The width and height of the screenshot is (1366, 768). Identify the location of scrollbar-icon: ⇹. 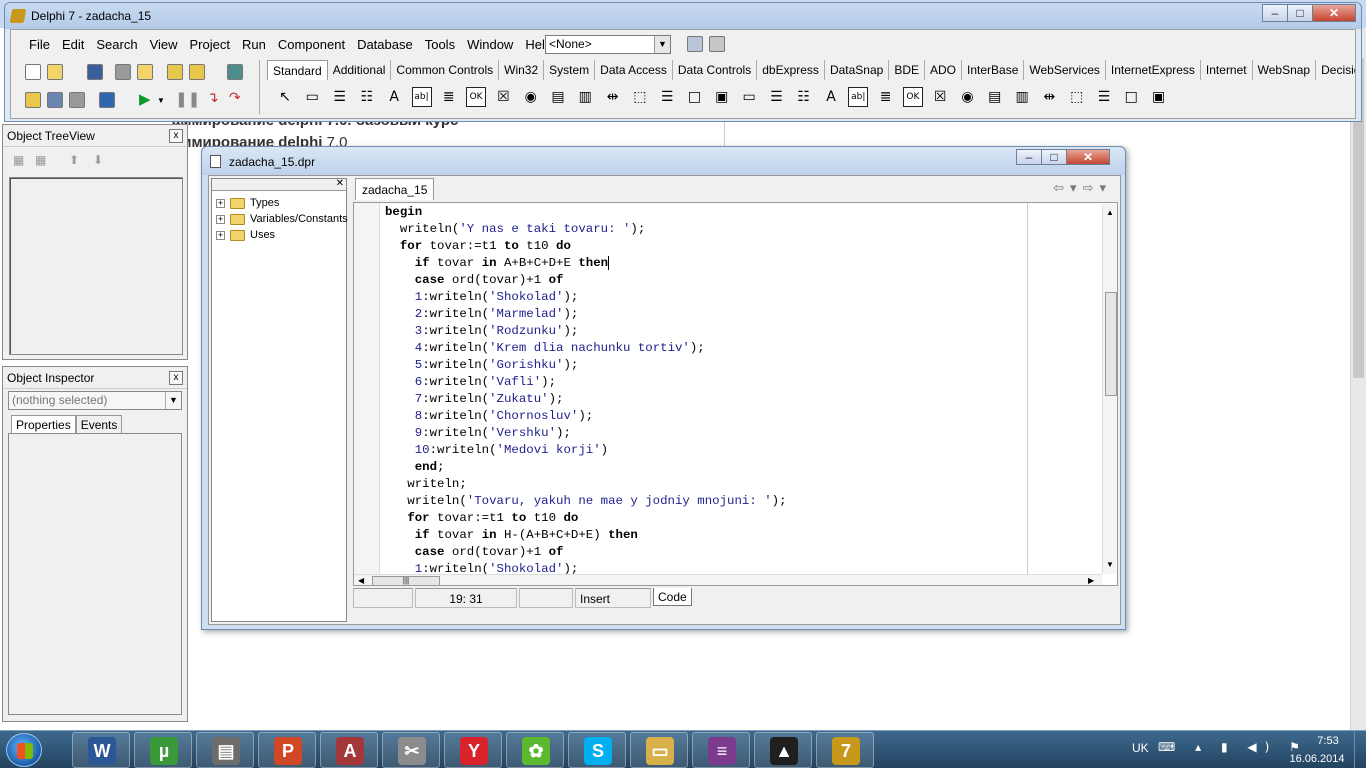
(1049, 97).